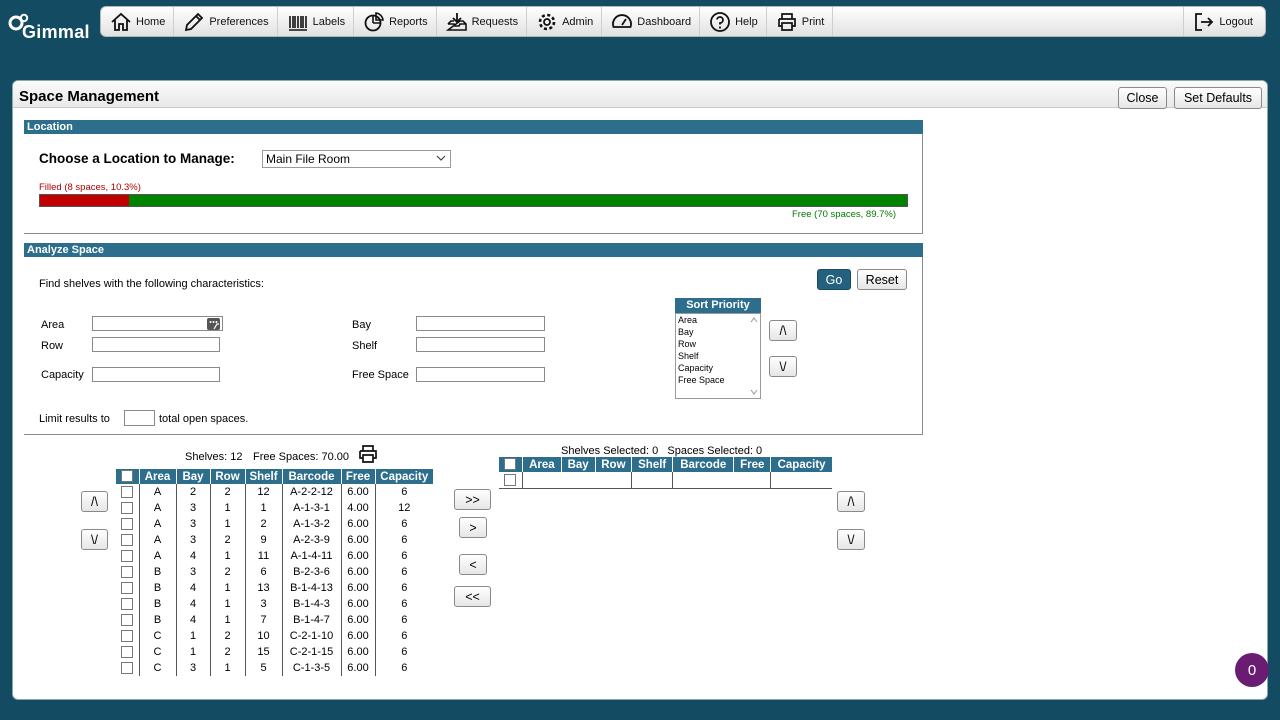  I want to click on selected-select-all-header, so click(511, 464).